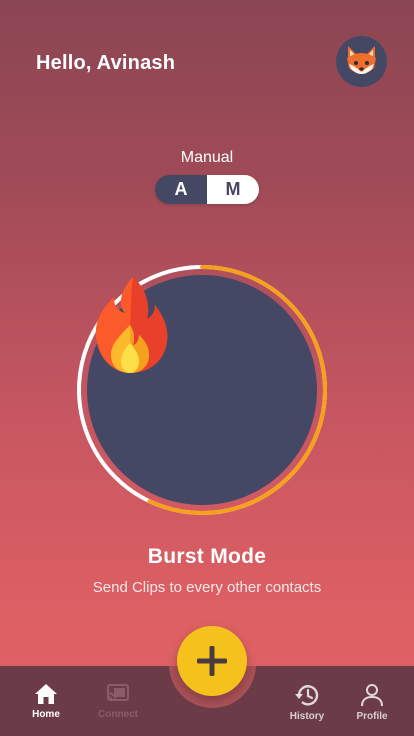 The height and width of the screenshot is (736, 414). What do you see at coordinates (46, 714) in the screenshot?
I see `nav-label: Home` at bounding box center [46, 714].